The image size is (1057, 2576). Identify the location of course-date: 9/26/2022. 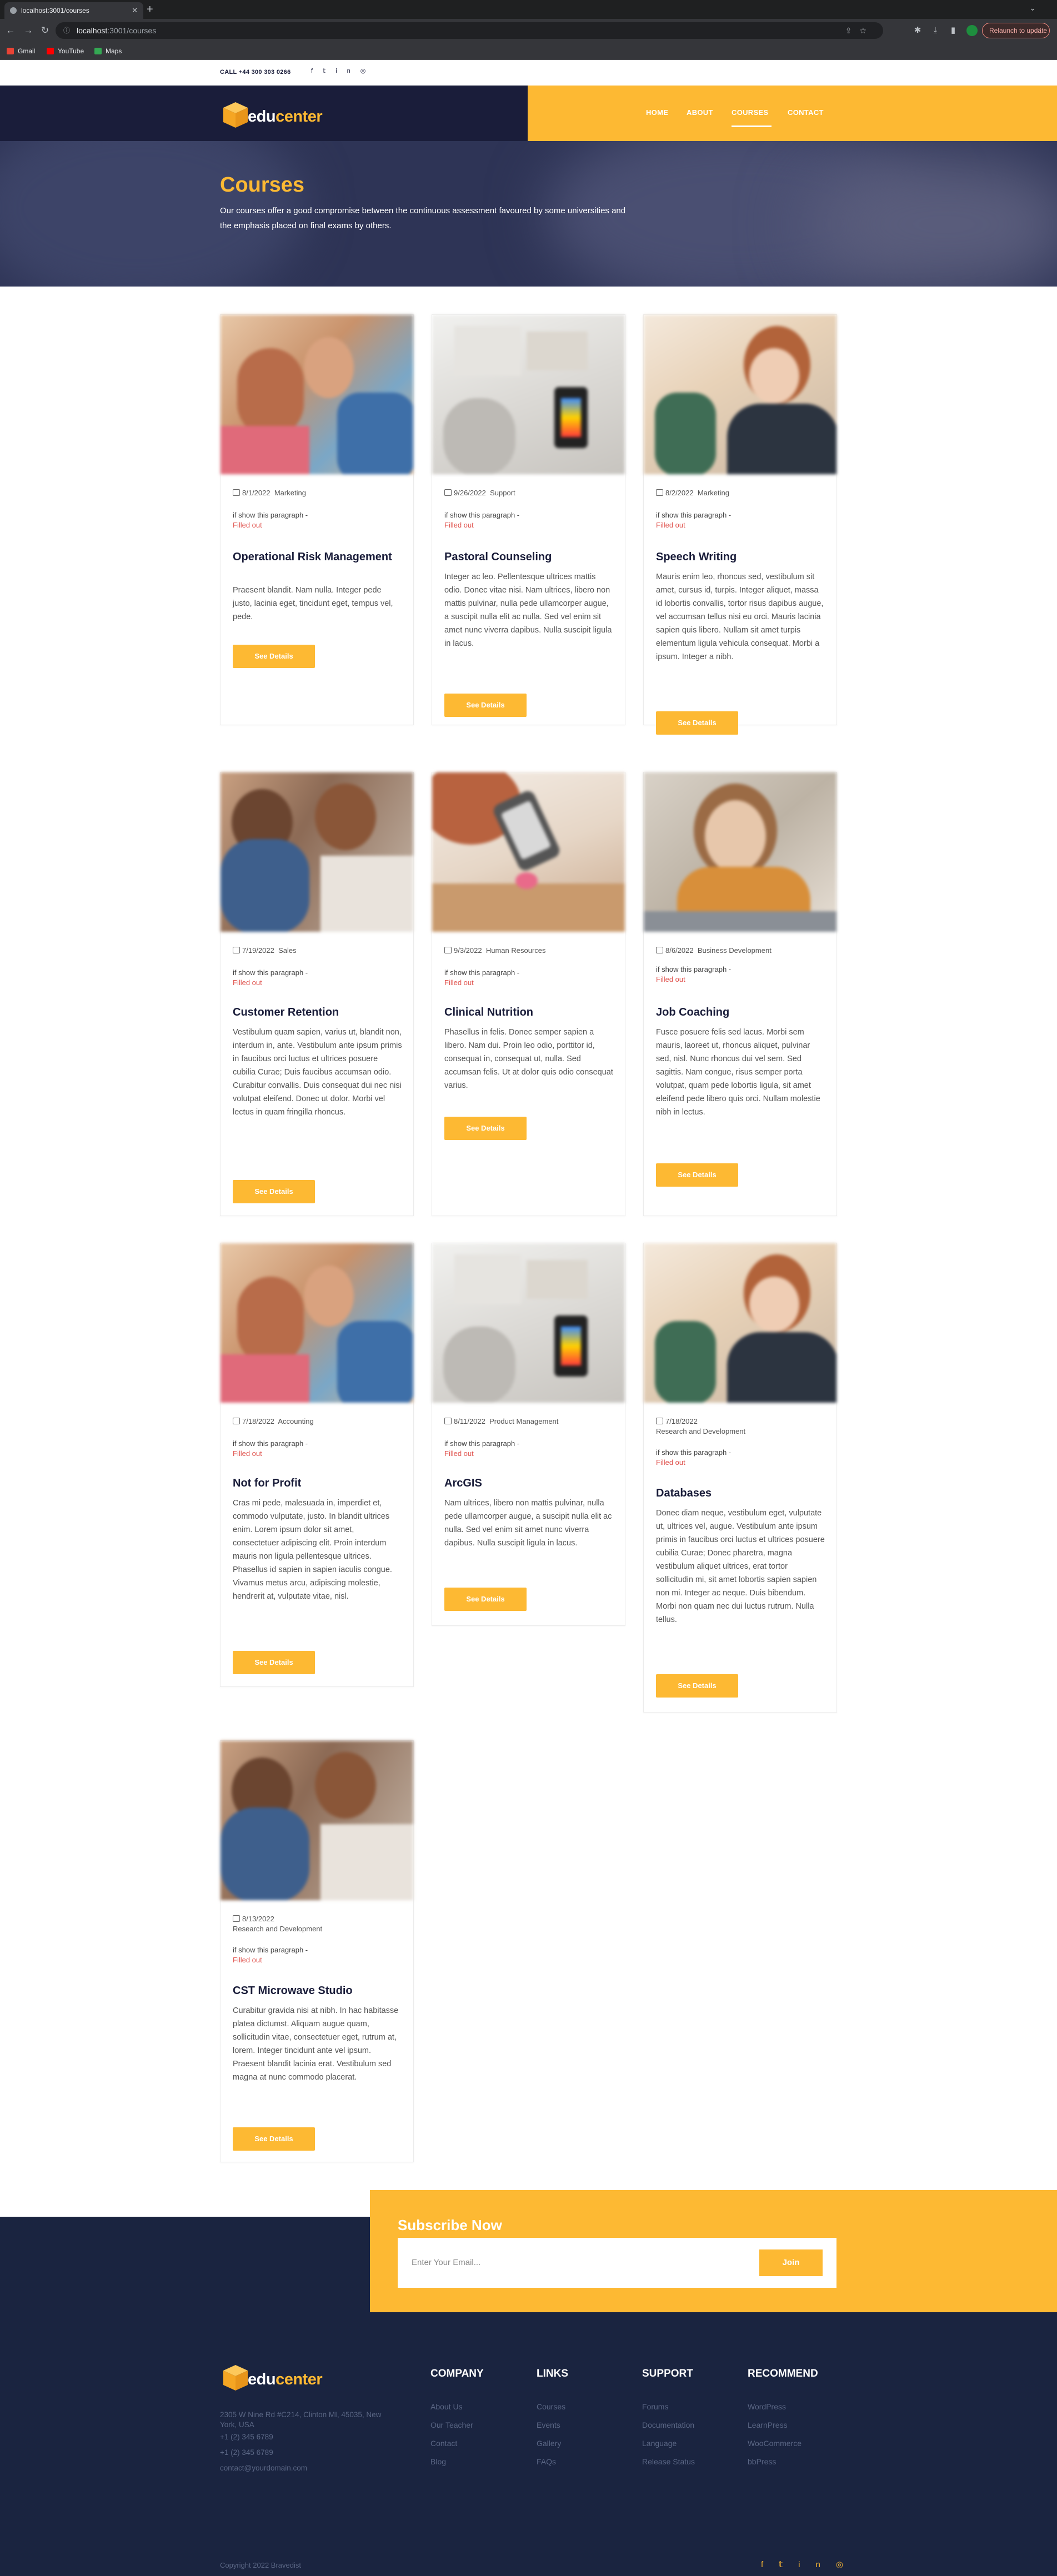
(470, 493).